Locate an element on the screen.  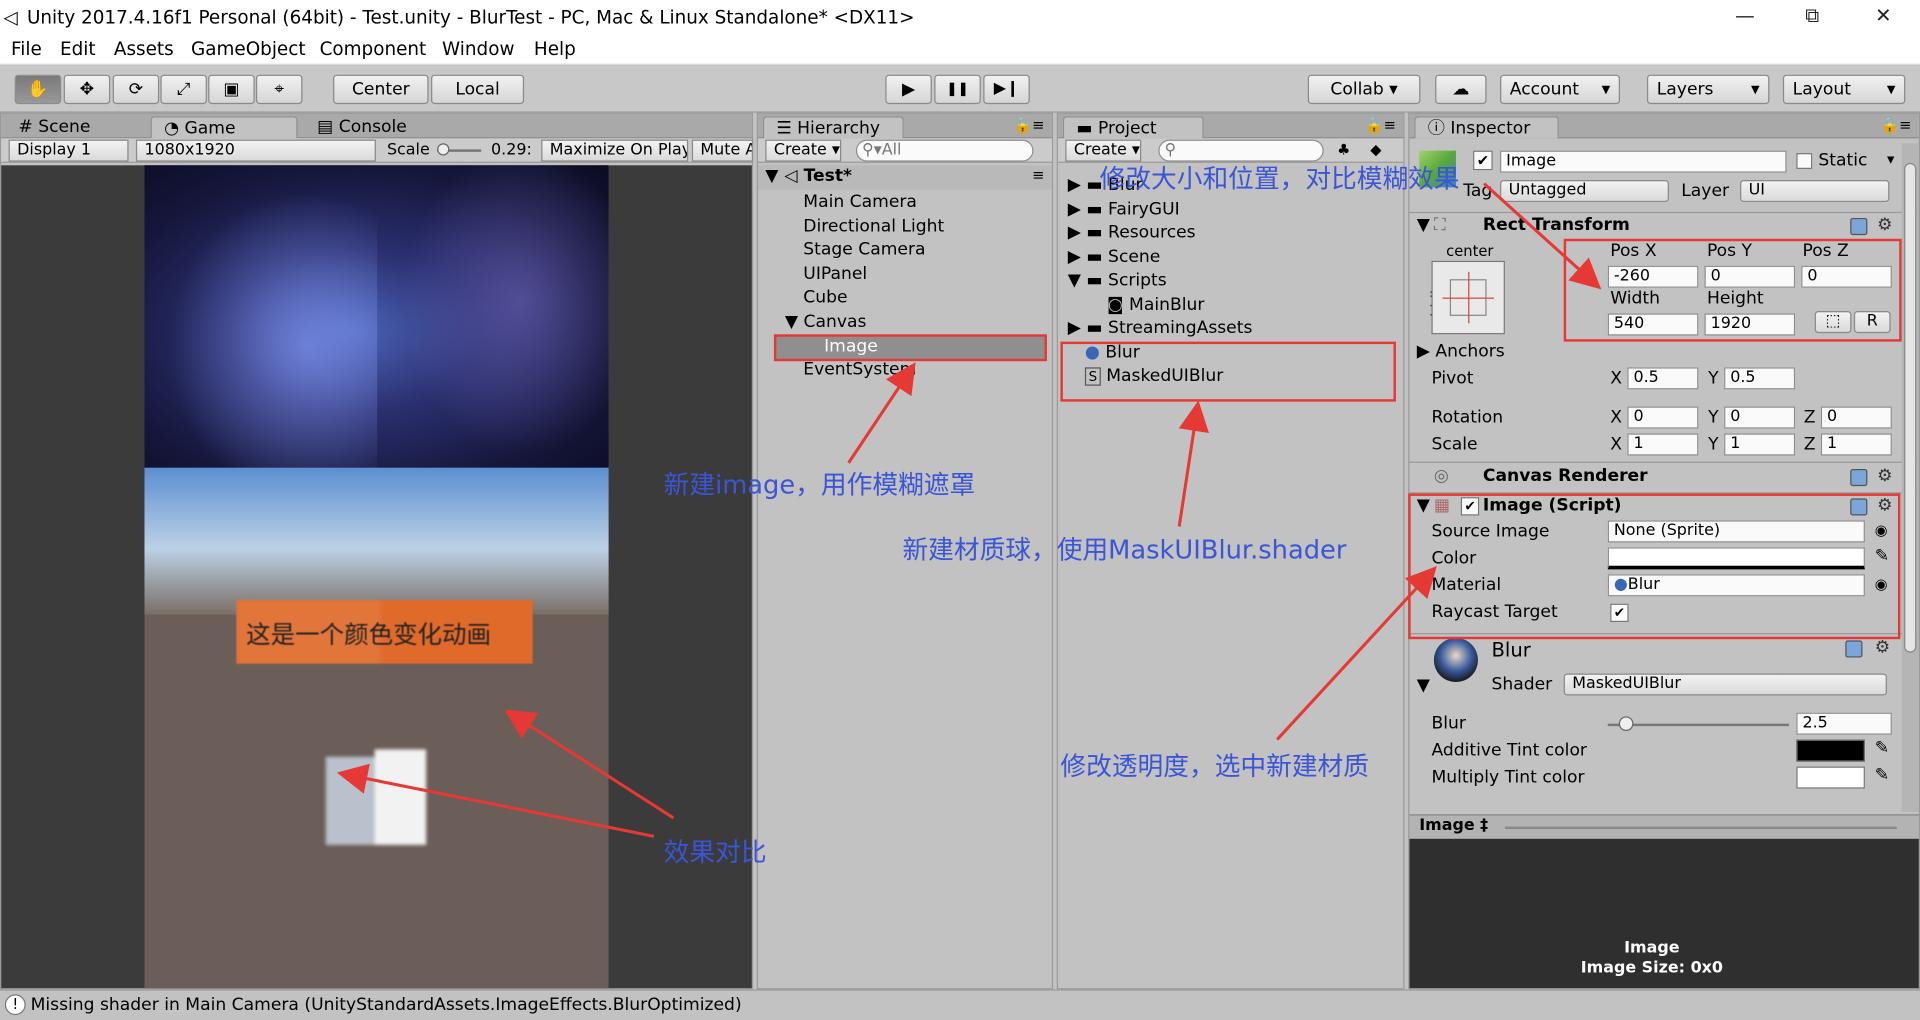
menu-file: File is located at coordinates (26, 49).